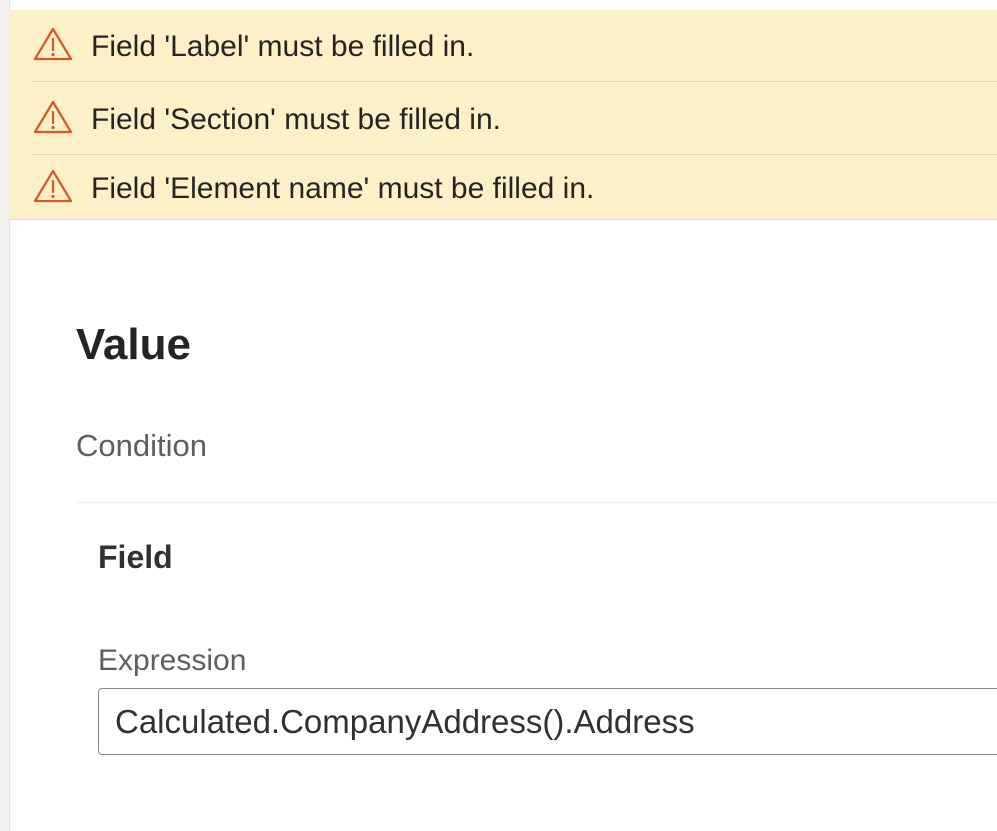 This screenshot has width=997, height=831. What do you see at coordinates (141, 445) in the screenshot?
I see `condition-label: Condition` at bounding box center [141, 445].